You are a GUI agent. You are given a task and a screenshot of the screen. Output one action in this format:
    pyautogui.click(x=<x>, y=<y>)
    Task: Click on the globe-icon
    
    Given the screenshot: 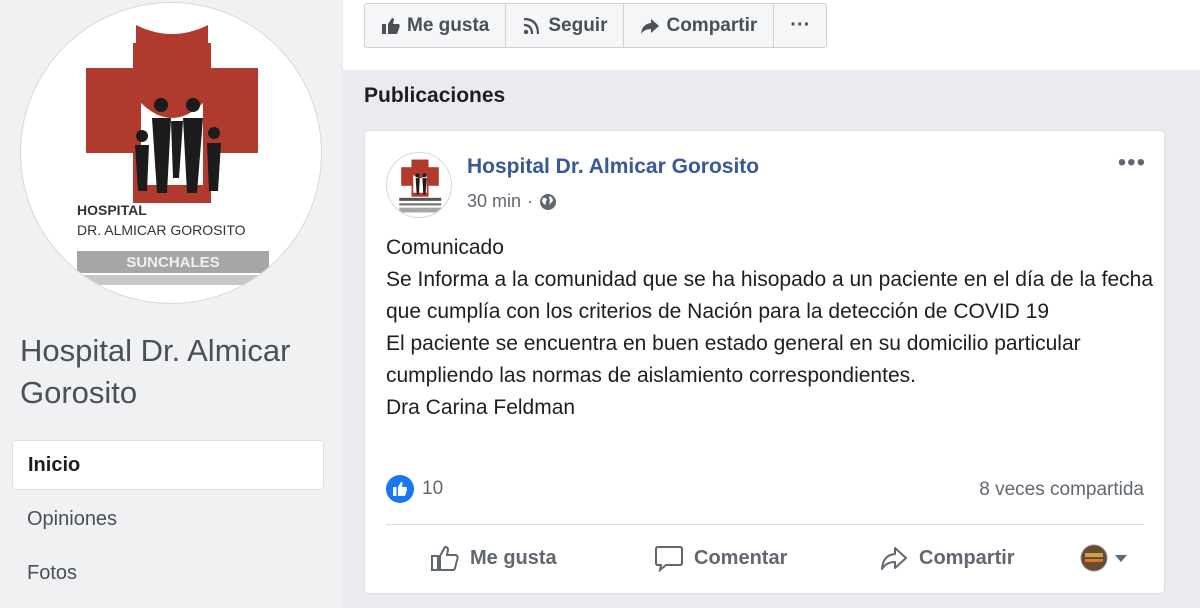 What is the action you would take?
    pyautogui.click(x=548, y=202)
    